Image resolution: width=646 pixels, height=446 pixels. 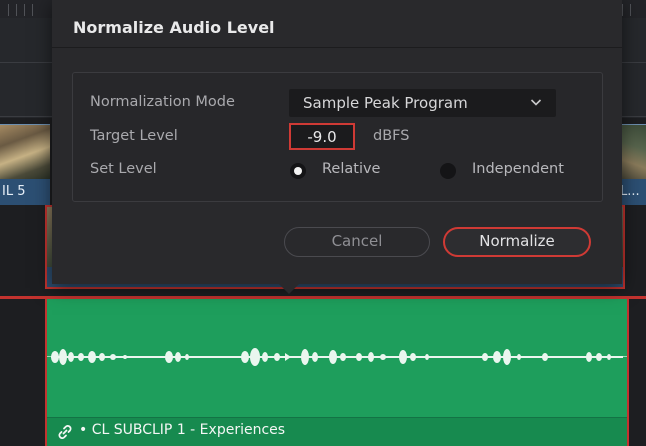 What do you see at coordinates (134, 136) in the screenshot?
I see `target-level-label: Target Level` at bounding box center [134, 136].